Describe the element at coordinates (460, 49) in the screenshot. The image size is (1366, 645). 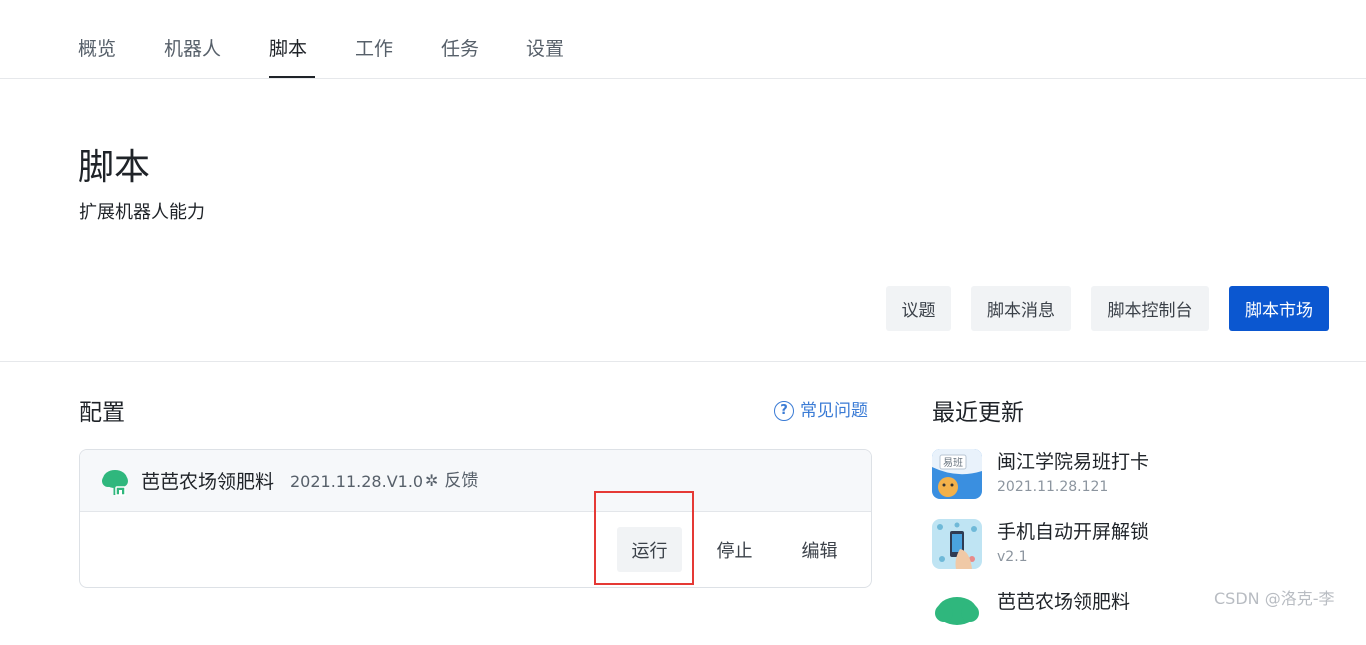
I see `tab-tasks: 任务` at that location.